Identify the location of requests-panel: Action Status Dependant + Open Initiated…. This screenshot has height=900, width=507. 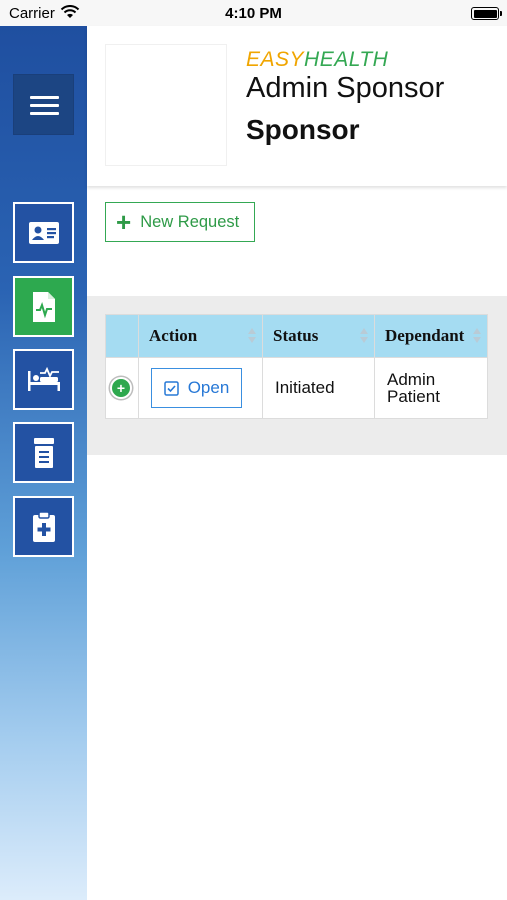
(297, 375).